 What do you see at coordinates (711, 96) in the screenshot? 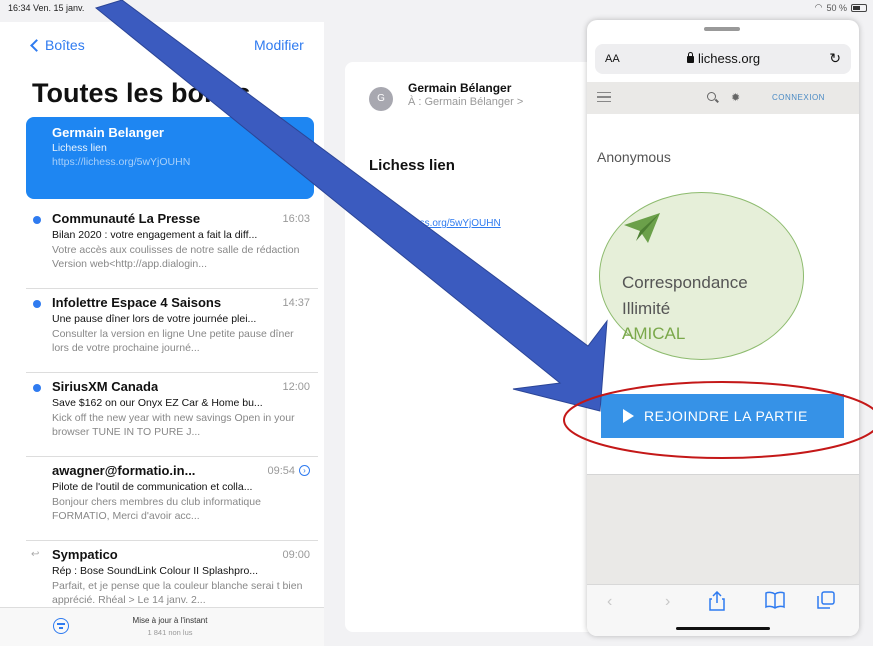
I see `search-icon` at bounding box center [711, 96].